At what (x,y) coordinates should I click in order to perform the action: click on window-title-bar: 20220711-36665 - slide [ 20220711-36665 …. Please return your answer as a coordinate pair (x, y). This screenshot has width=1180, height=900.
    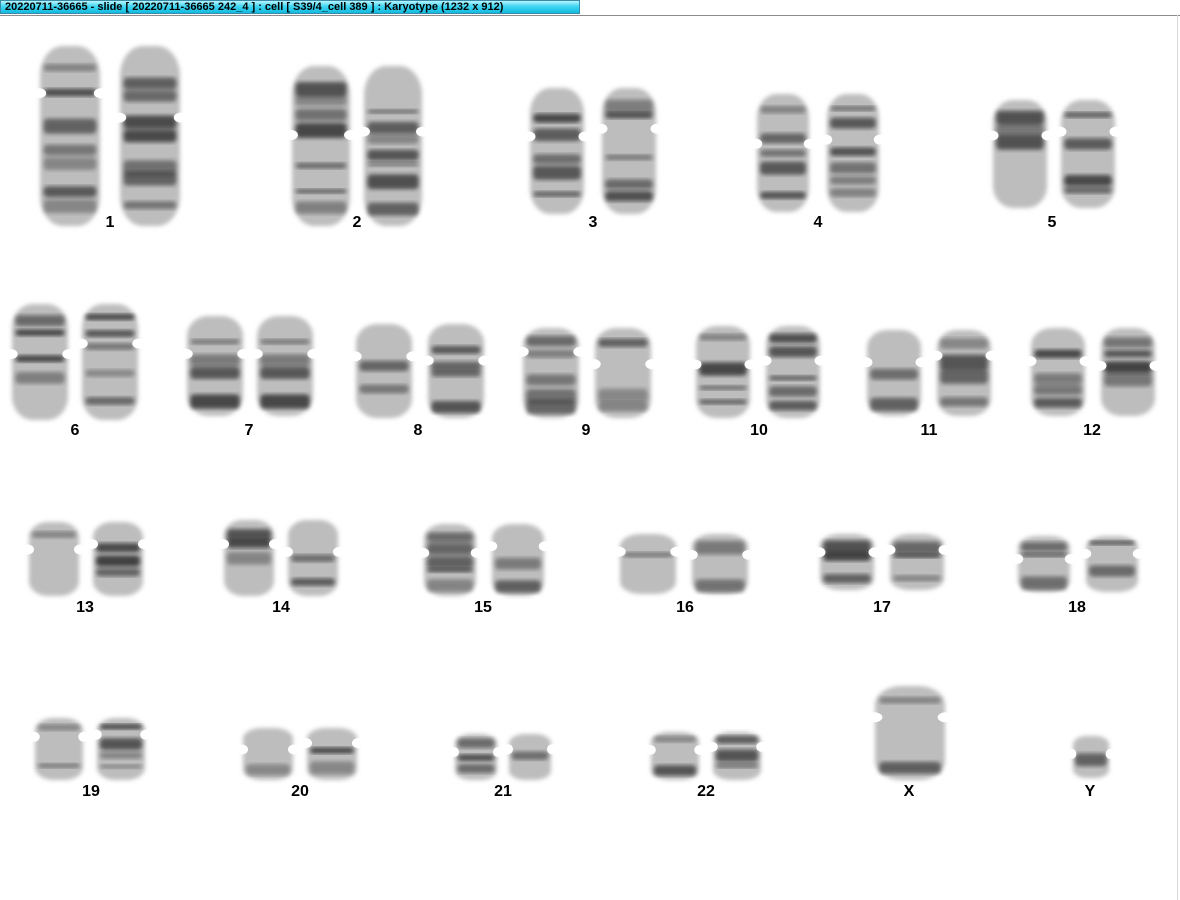
    Looking at the image, I should click on (290, 7).